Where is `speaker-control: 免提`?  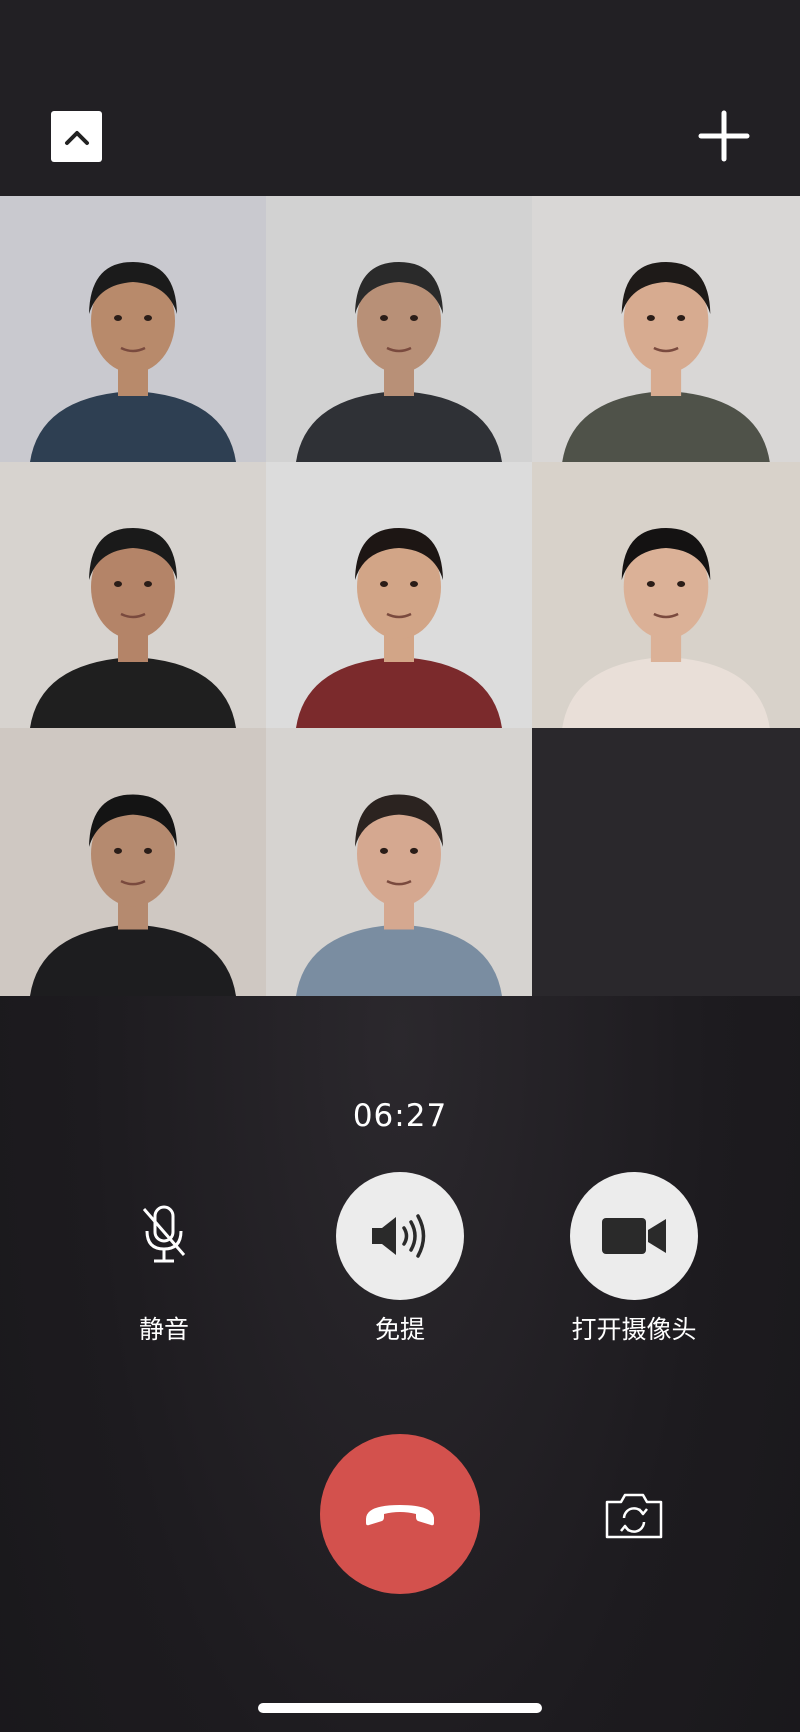
speaker-control: 免提 is located at coordinates (400, 1259).